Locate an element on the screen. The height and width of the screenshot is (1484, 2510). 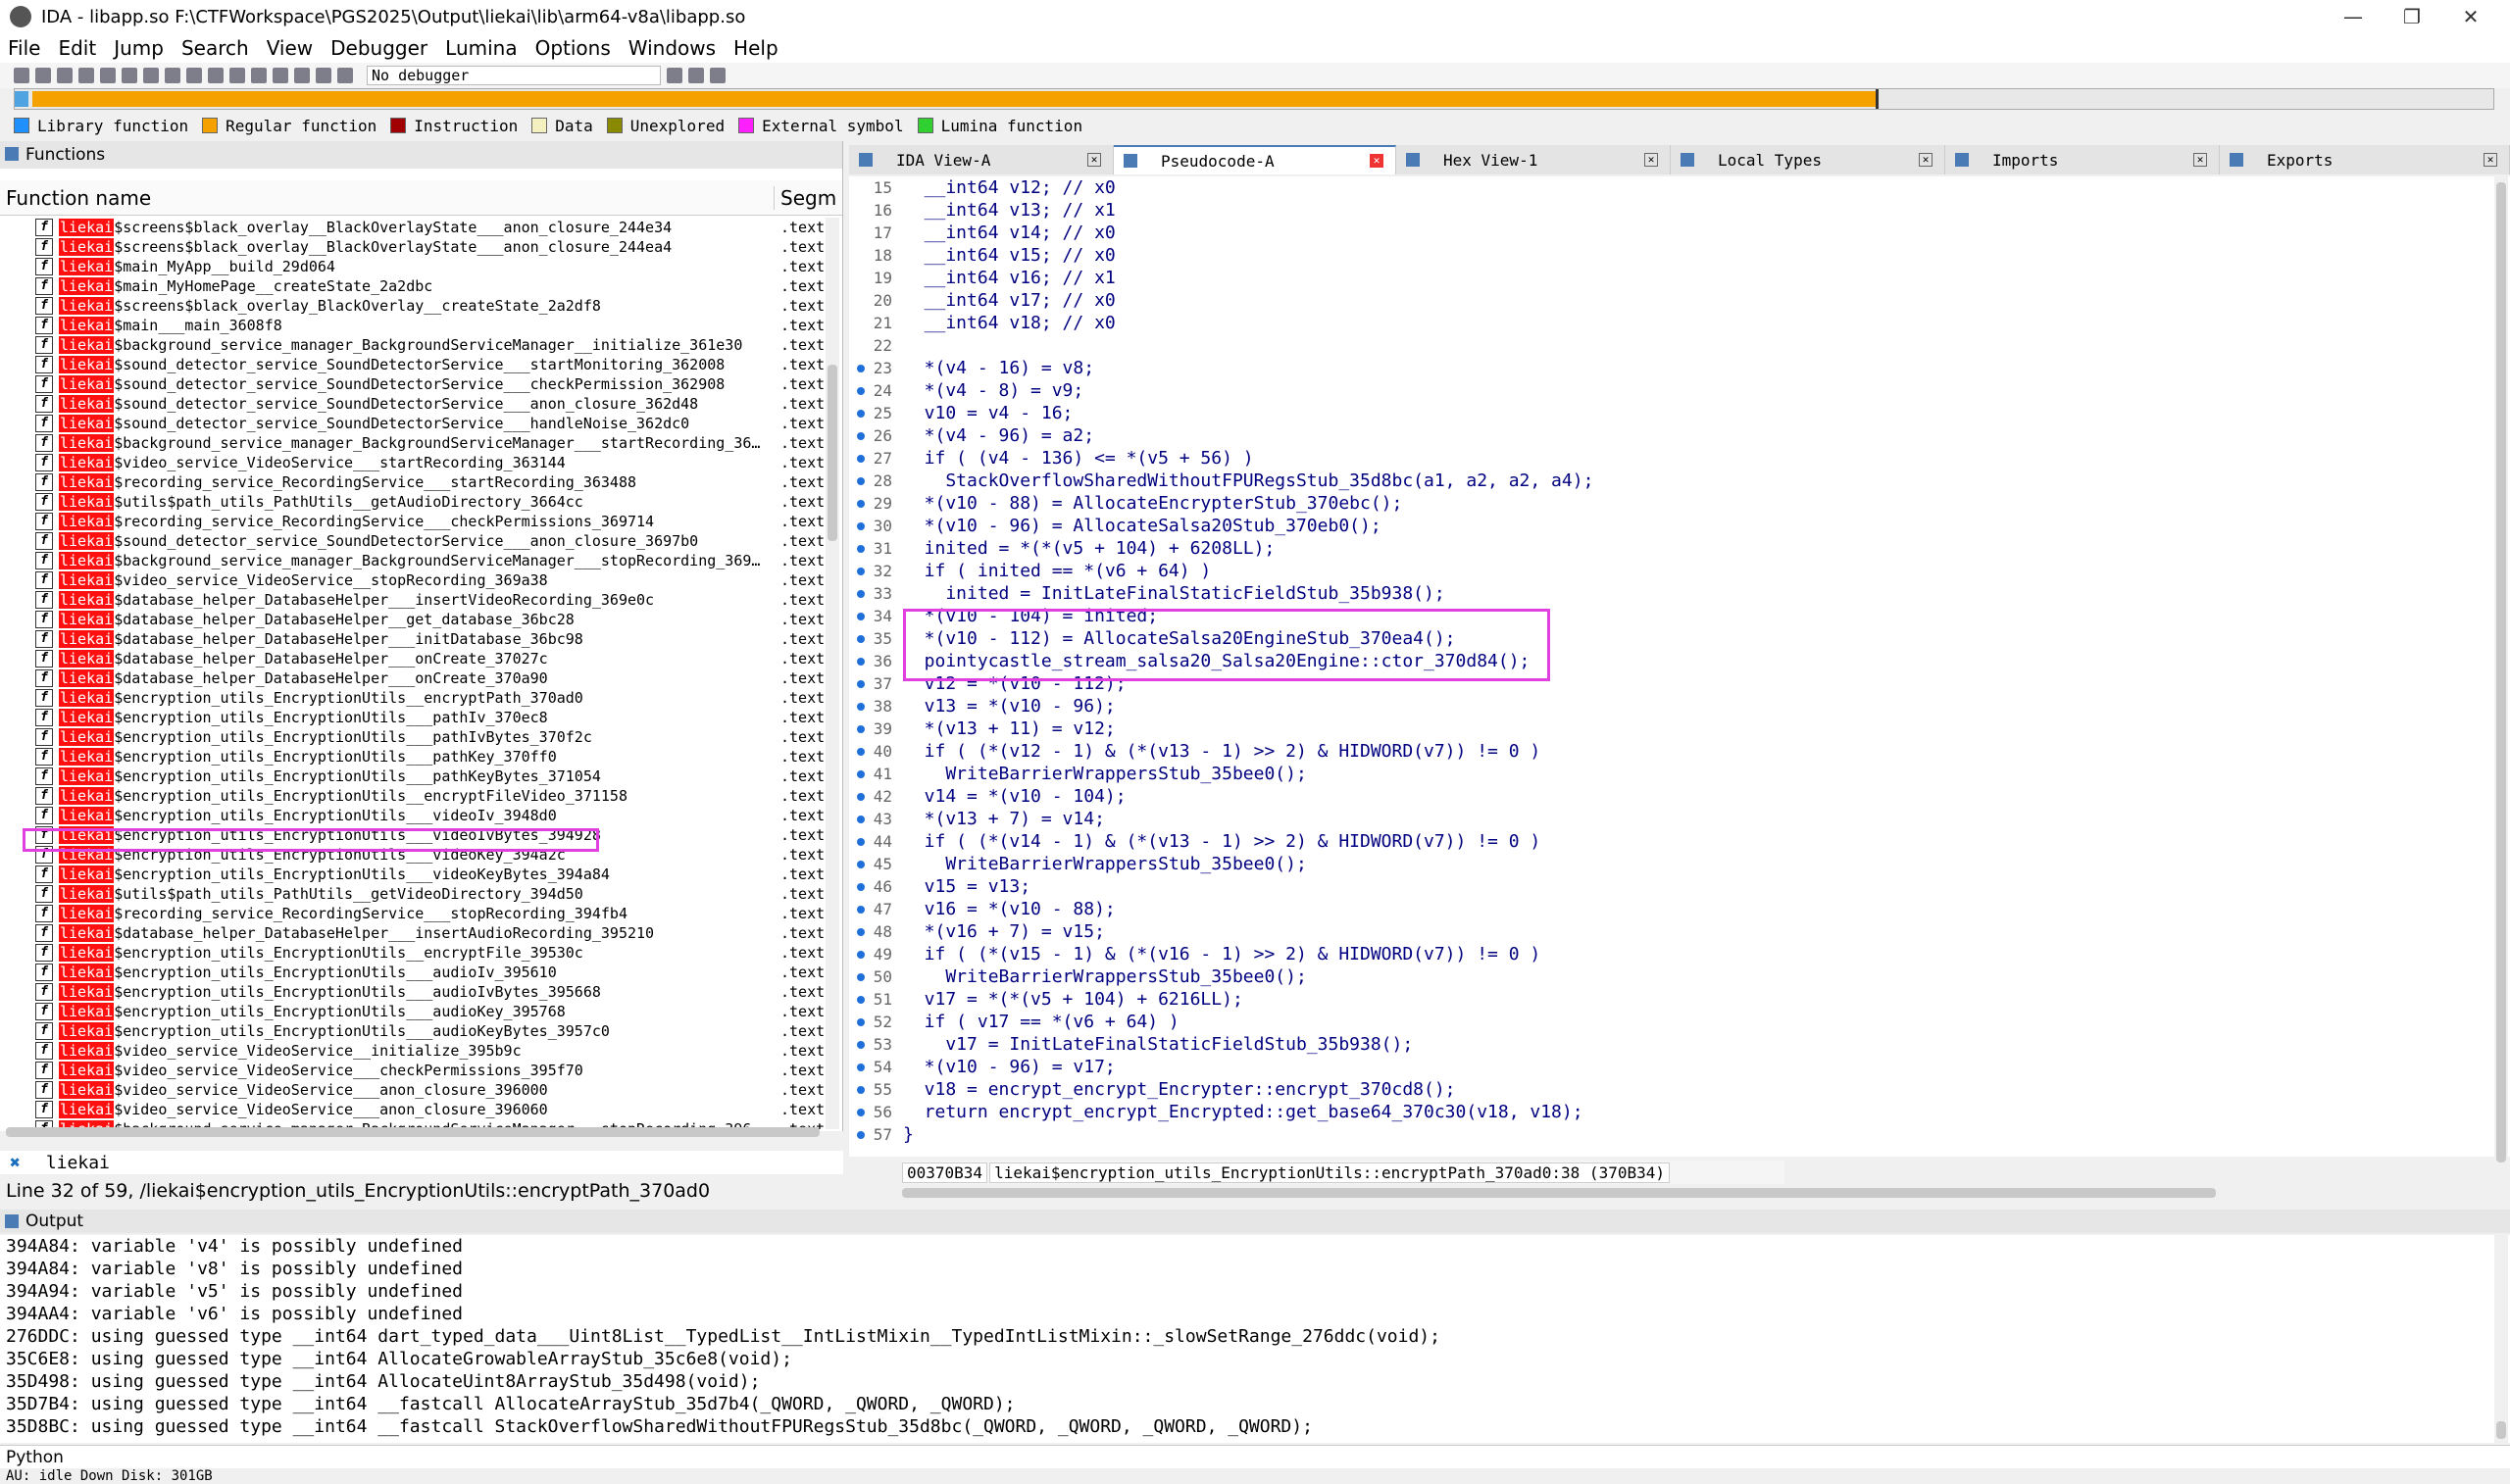
menu-edit: Edit is located at coordinates (77, 48).